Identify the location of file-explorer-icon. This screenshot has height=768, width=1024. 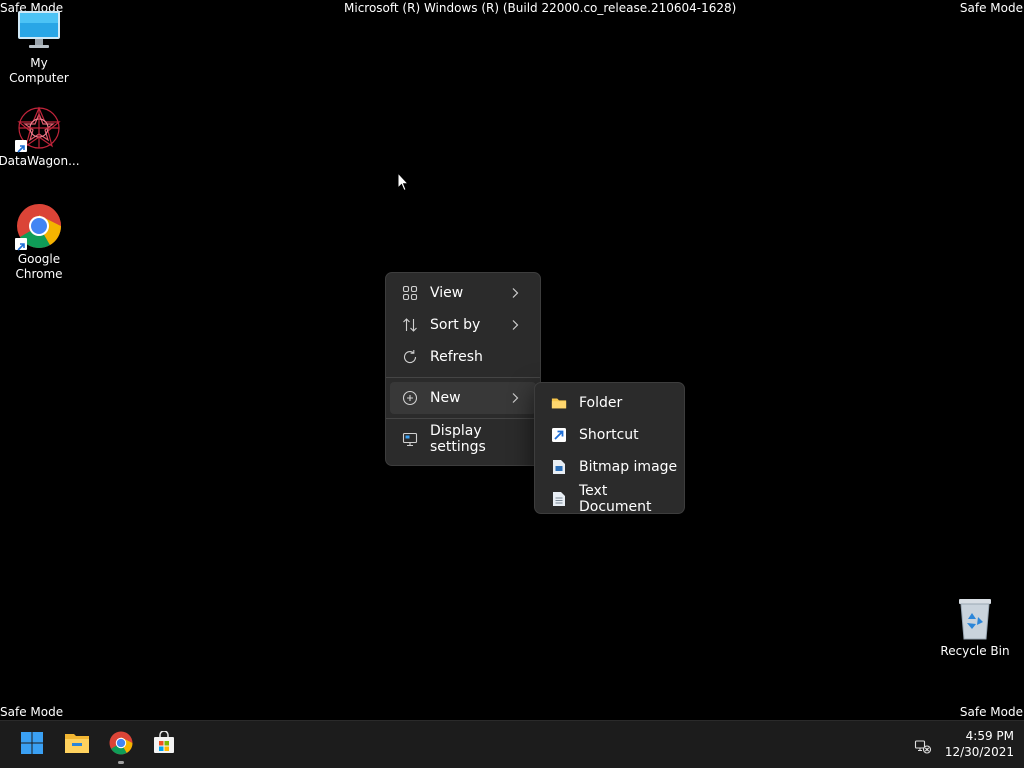
(77, 745).